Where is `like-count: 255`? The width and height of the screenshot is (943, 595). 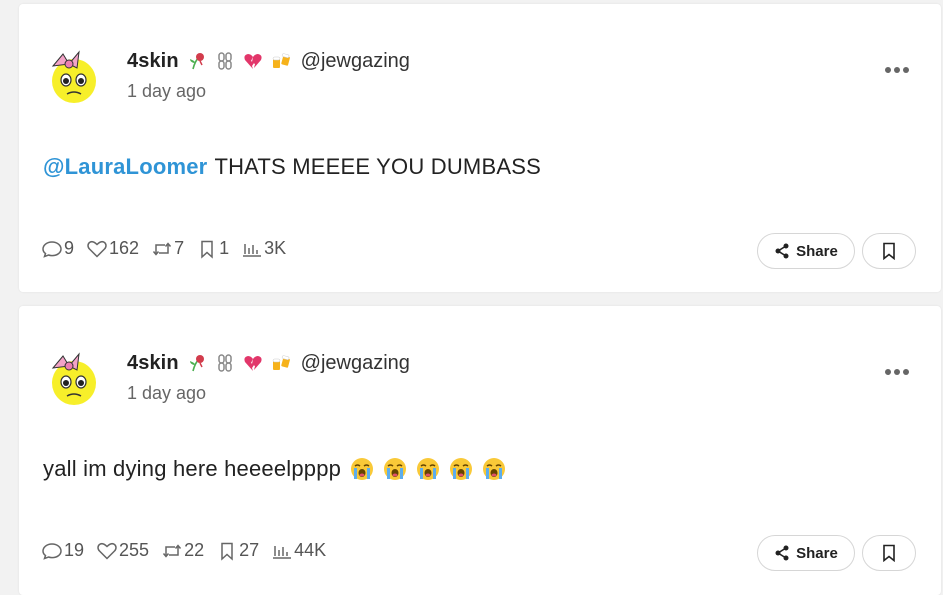 like-count: 255 is located at coordinates (134, 550).